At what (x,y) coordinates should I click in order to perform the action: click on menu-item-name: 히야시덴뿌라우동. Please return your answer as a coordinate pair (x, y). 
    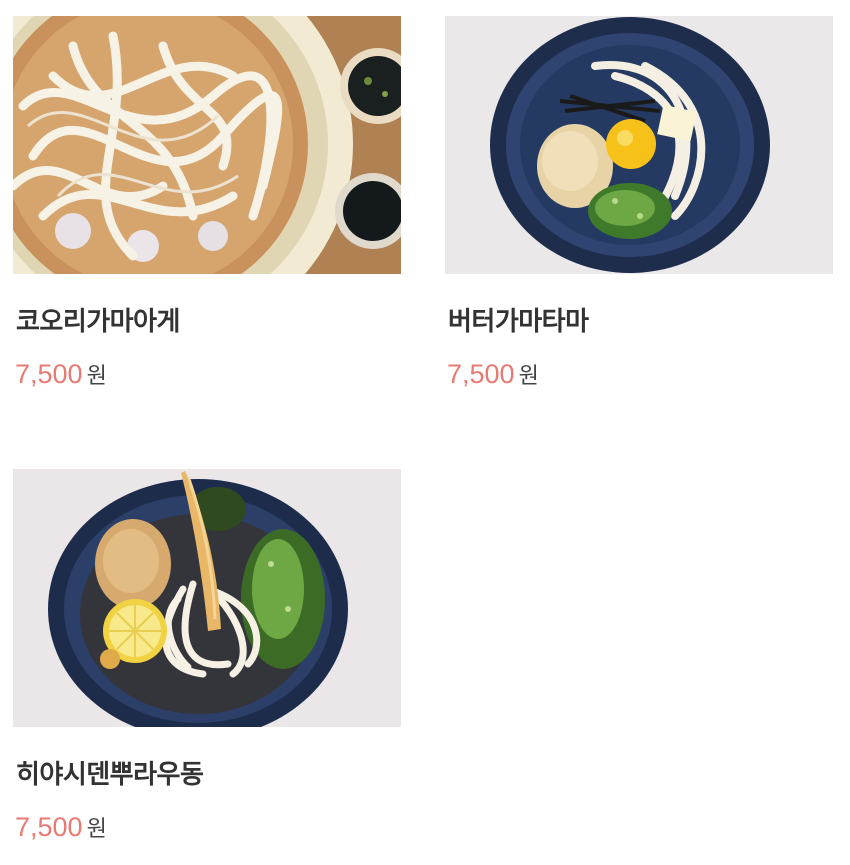
    Looking at the image, I should click on (207, 775).